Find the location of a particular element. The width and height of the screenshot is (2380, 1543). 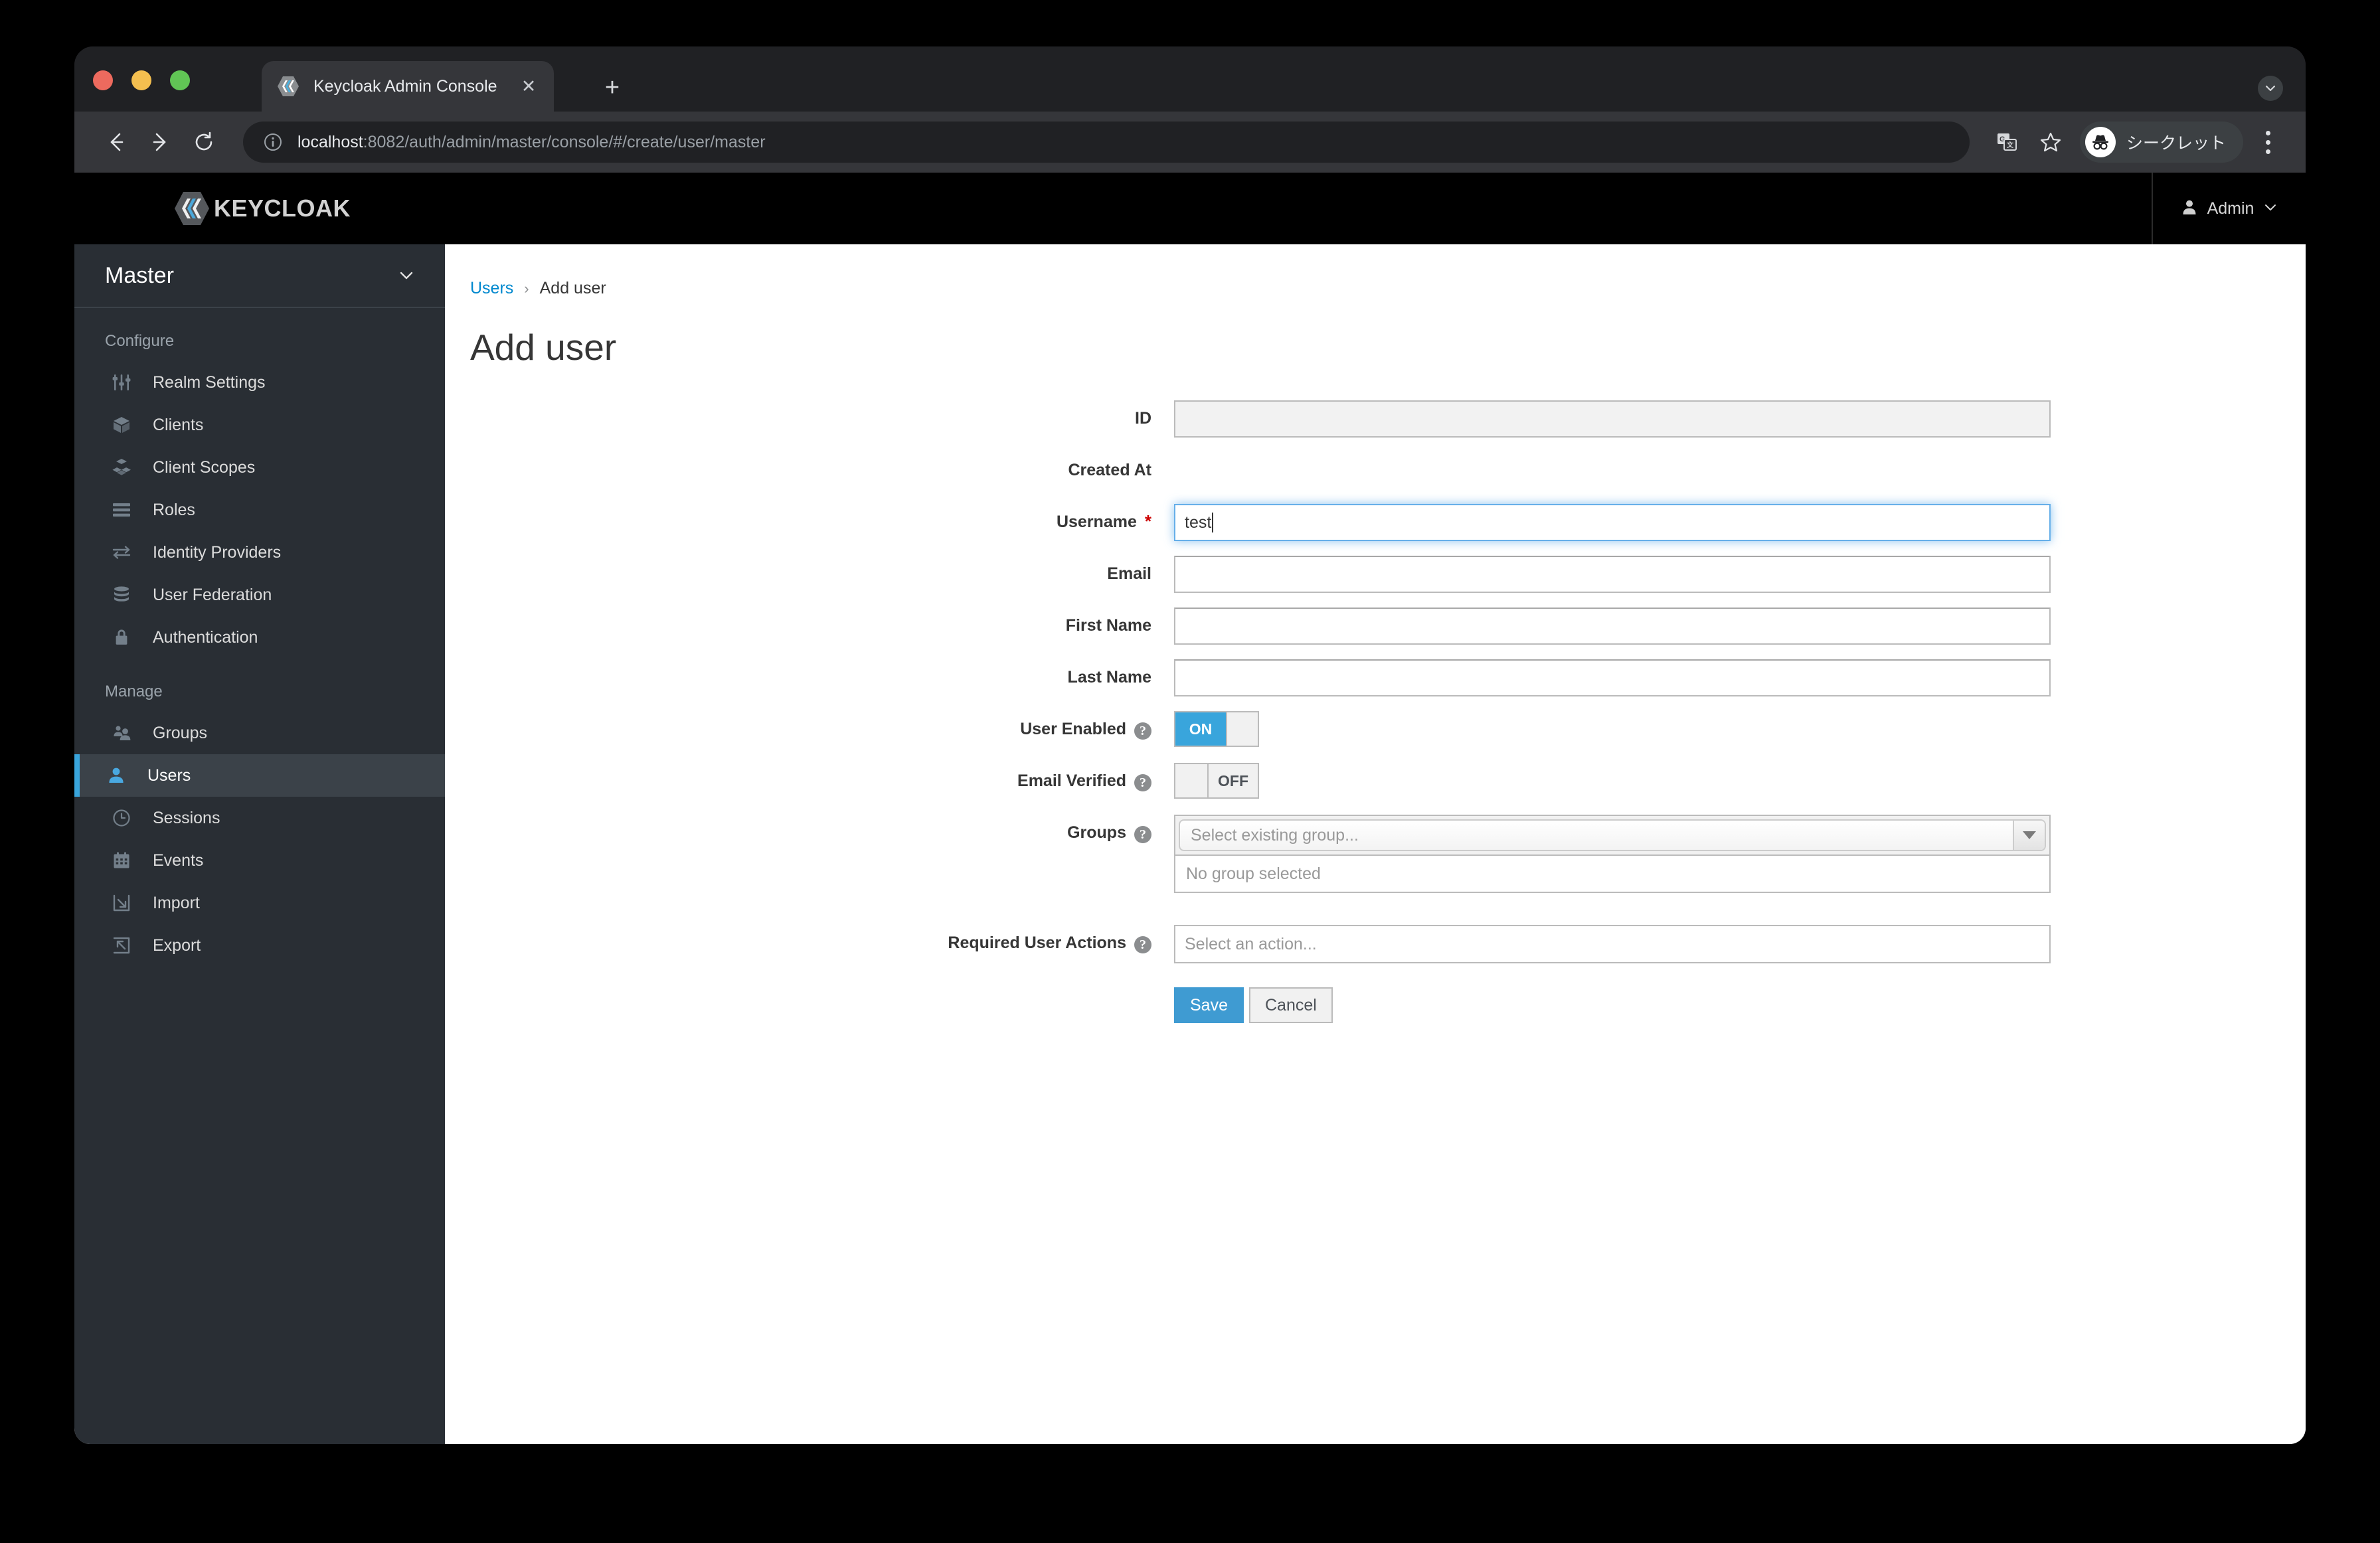

translate-icon: G 文 is located at coordinates (2006, 142).